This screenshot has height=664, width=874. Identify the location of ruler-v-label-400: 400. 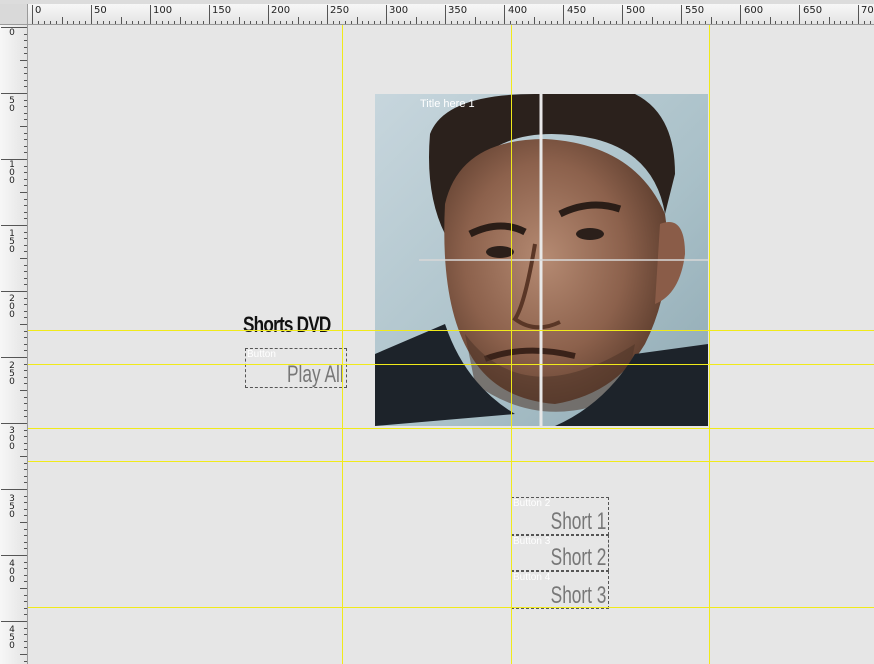
(12, 572).